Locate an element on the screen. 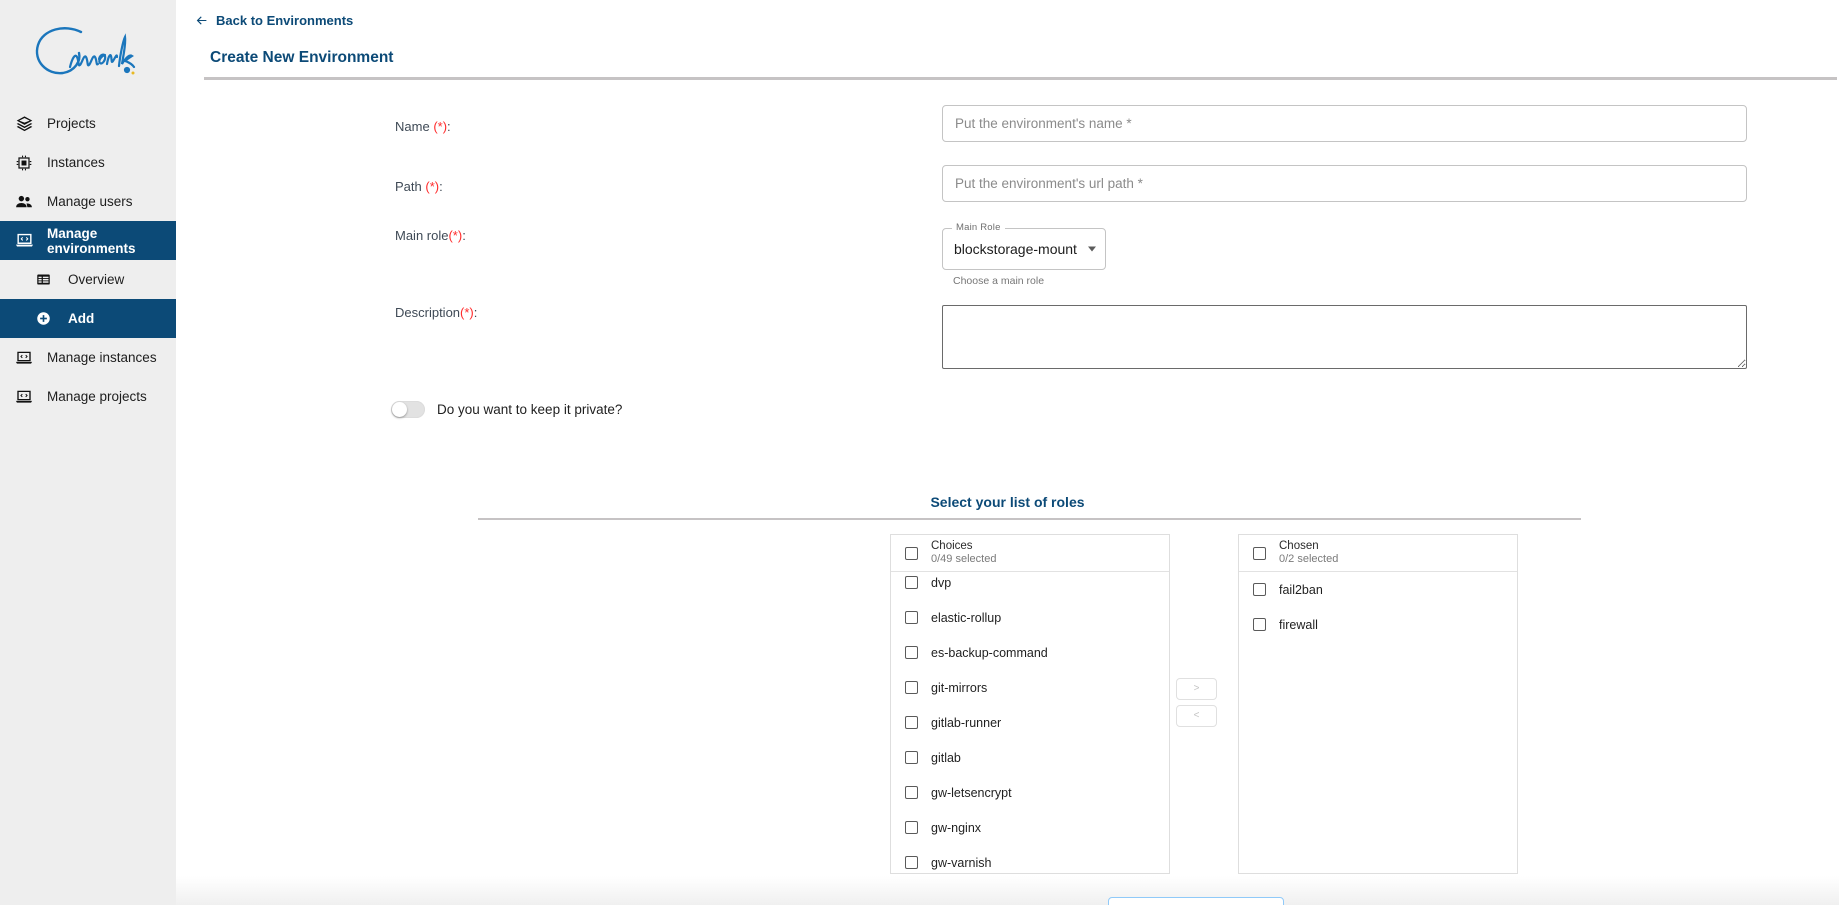 The width and height of the screenshot is (1839, 905). choices-list-item: dvp is located at coordinates (1030, 586).